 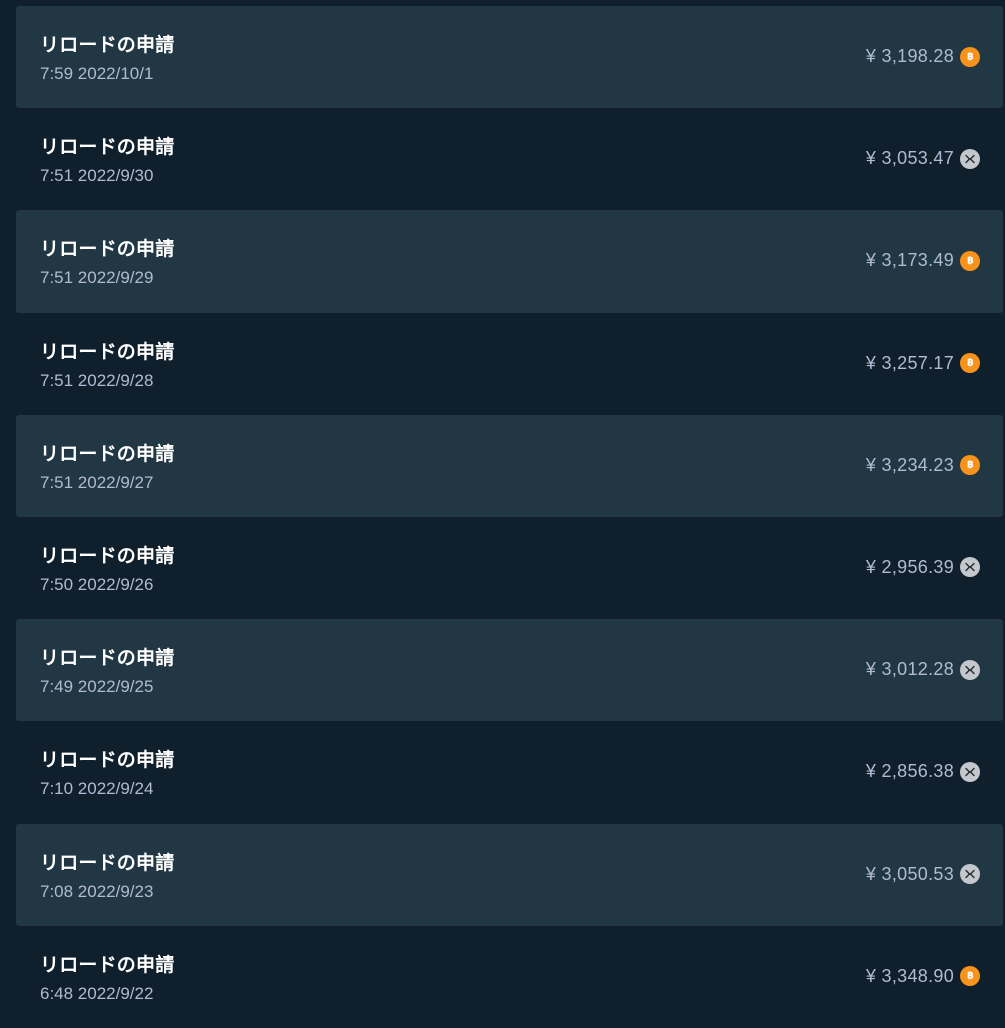 What do you see at coordinates (909, 464) in the screenshot?
I see `transaction-amount: ¥ 3,234.23` at bounding box center [909, 464].